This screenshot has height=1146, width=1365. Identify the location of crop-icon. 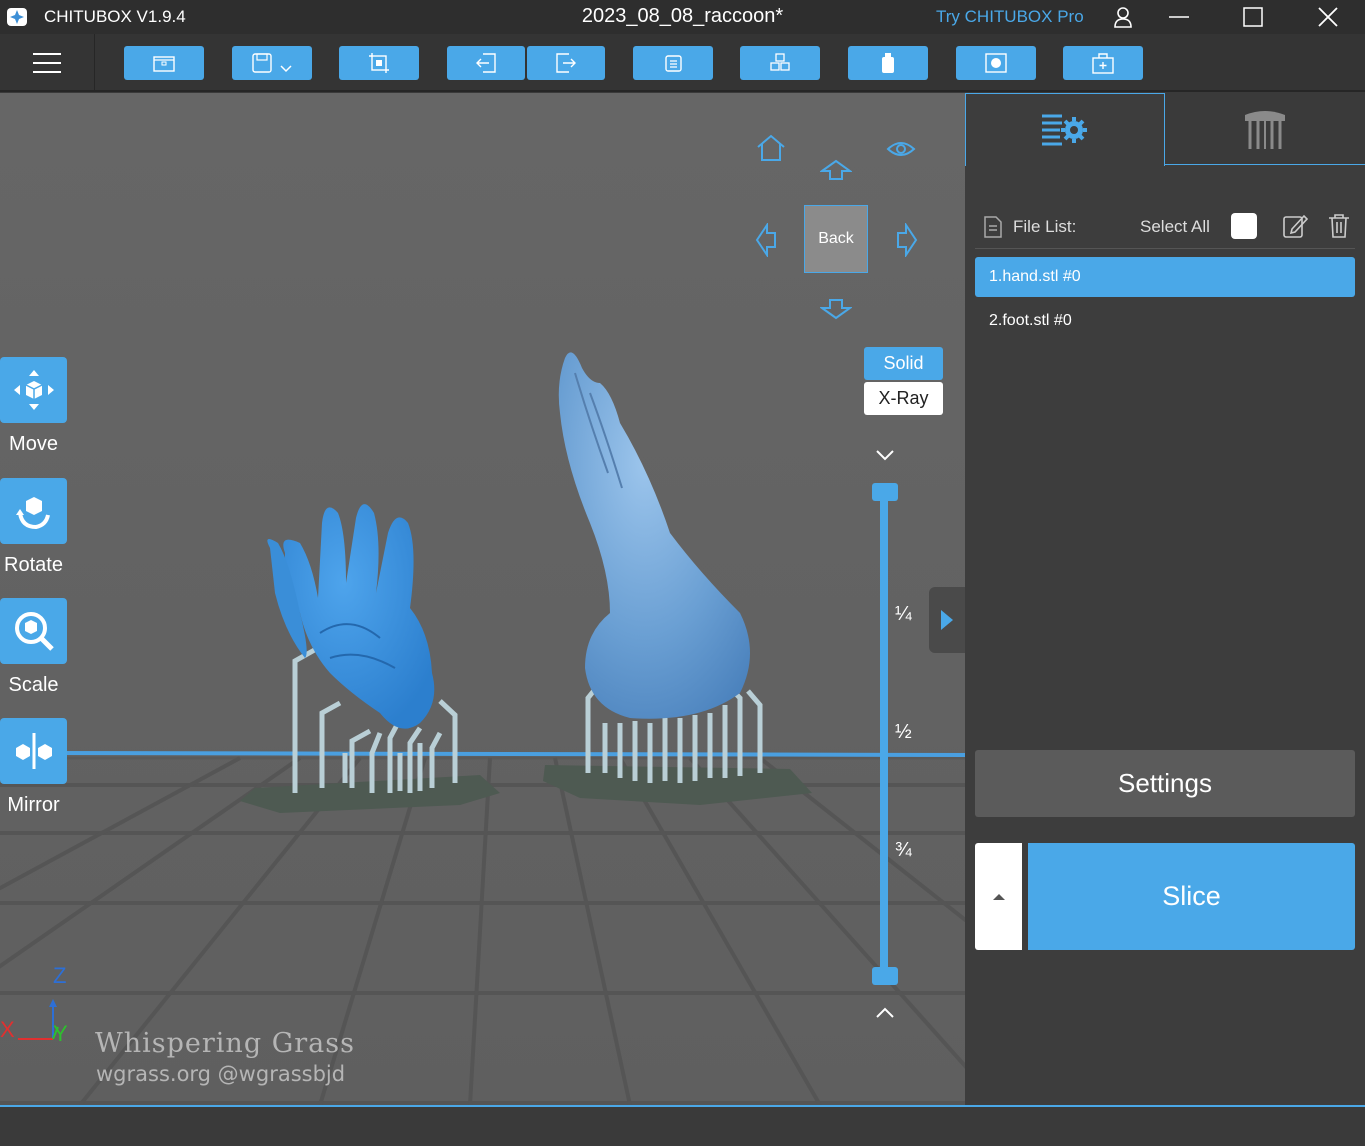
(379, 63).